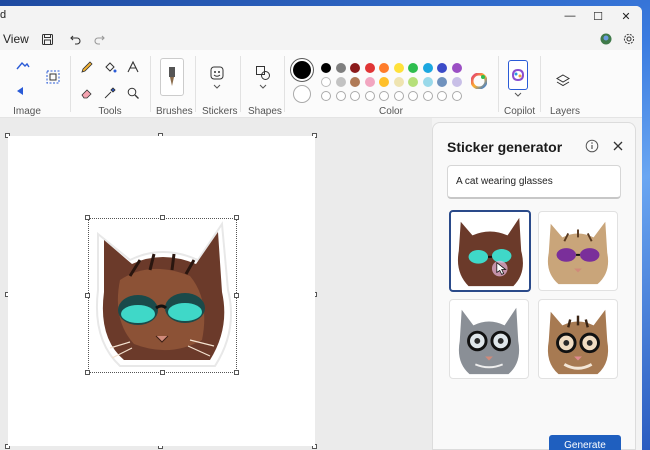 Image resolution: width=650 pixels, height=450 pixels. I want to click on color-picker-icon, so click(110, 93).